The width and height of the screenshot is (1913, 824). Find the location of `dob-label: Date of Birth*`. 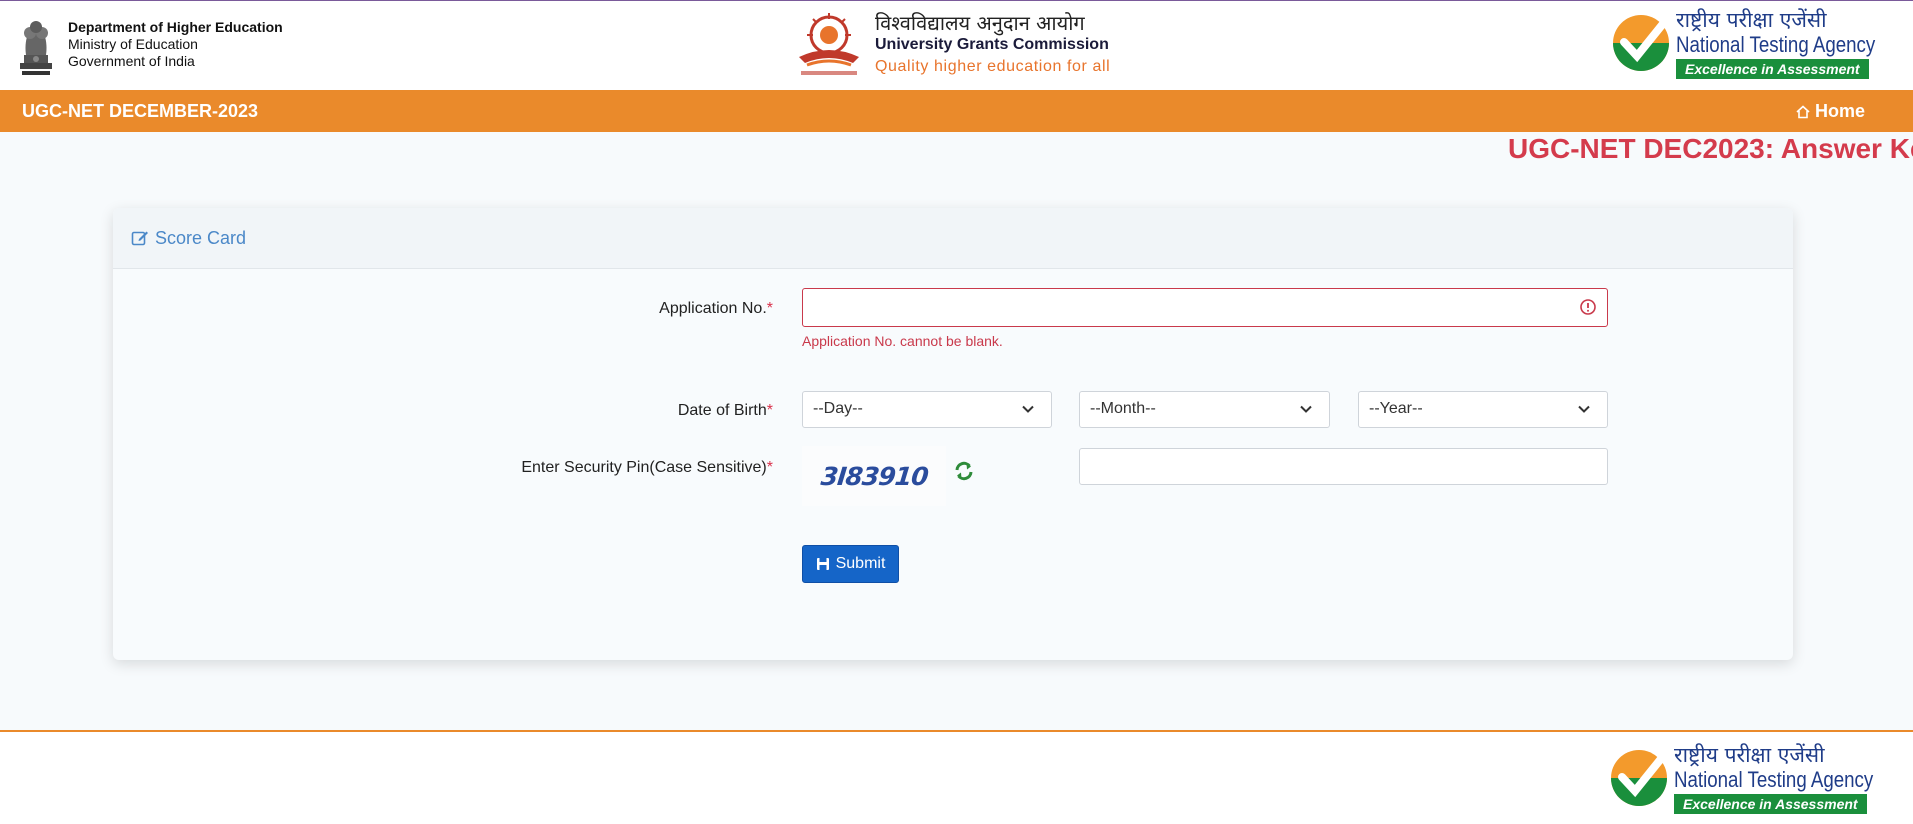

dob-label: Date of Birth* is located at coordinates (725, 410).